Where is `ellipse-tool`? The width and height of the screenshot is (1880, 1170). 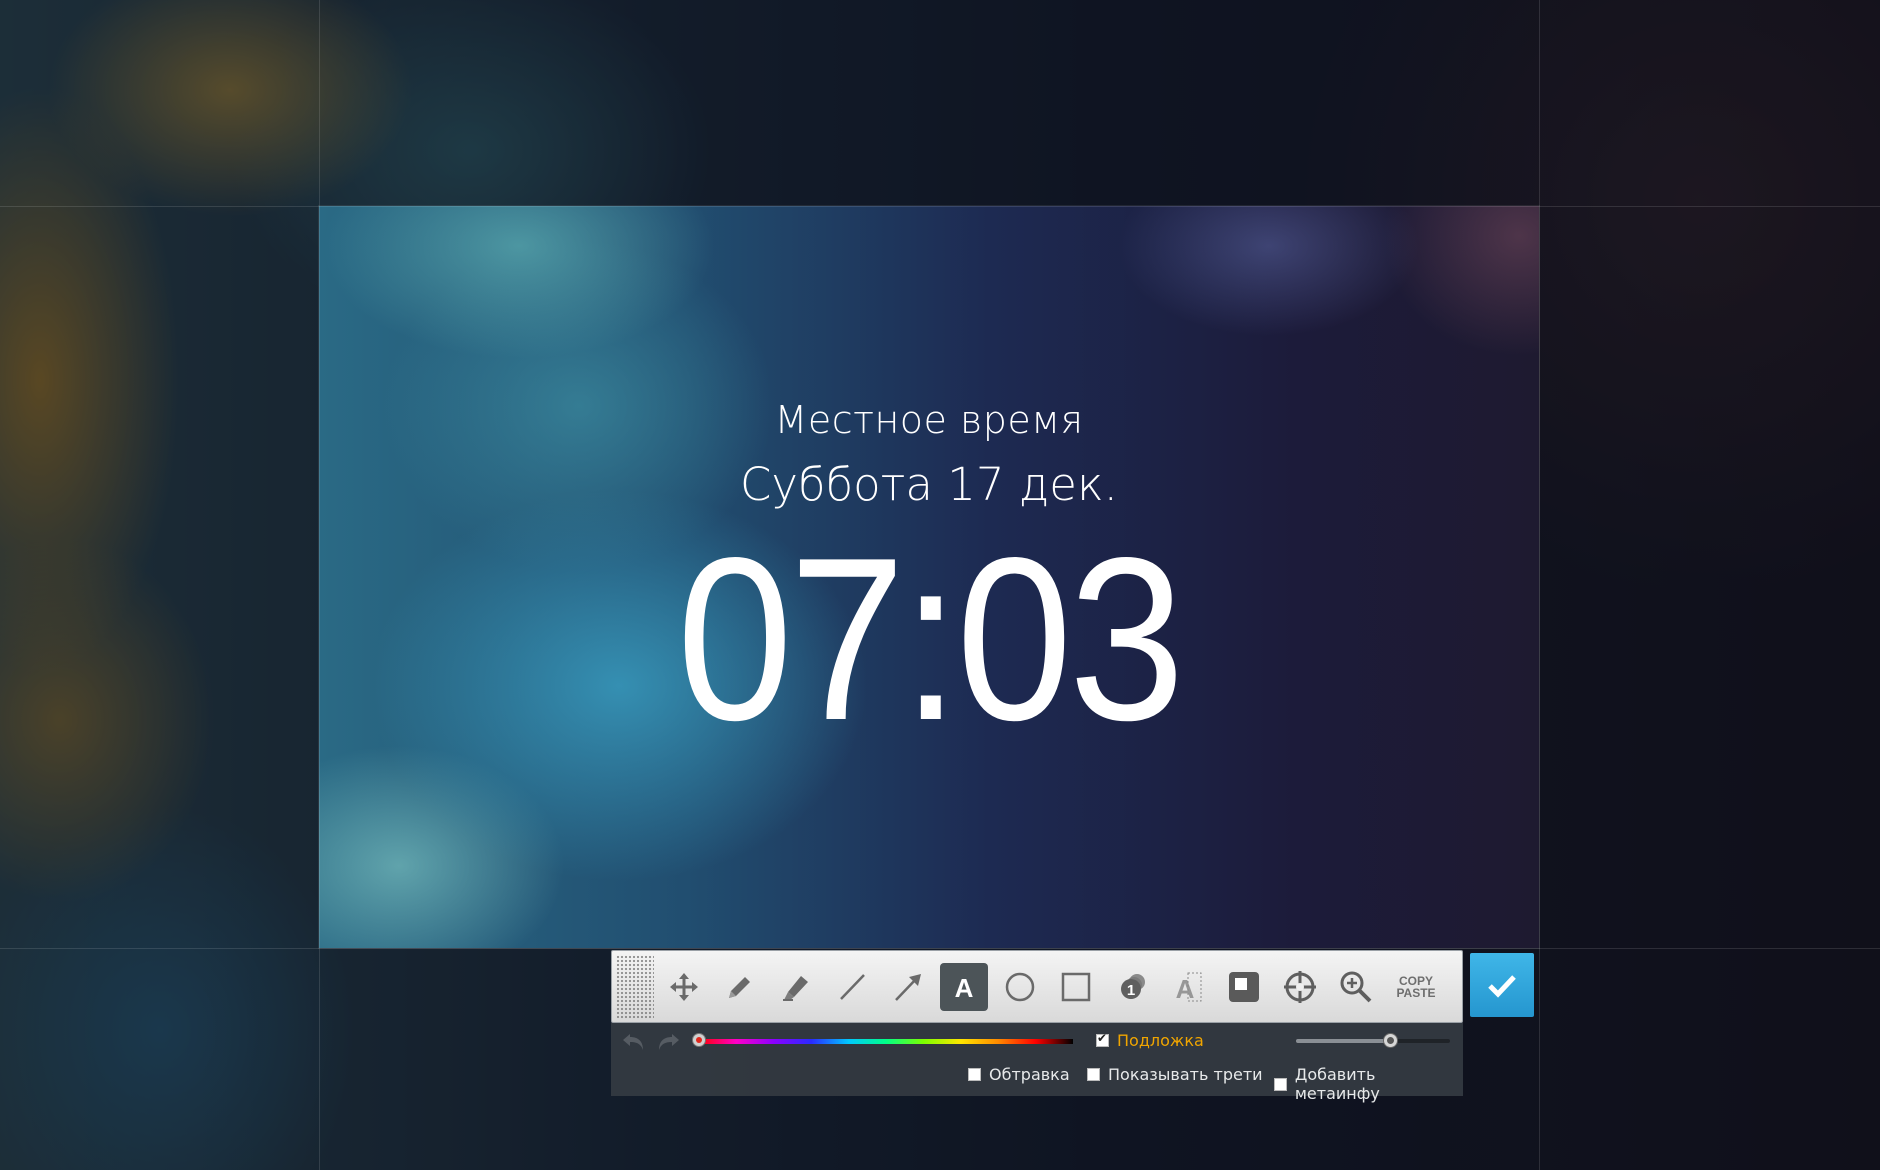 ellipse-tool is located at coordinates (1020, 987).